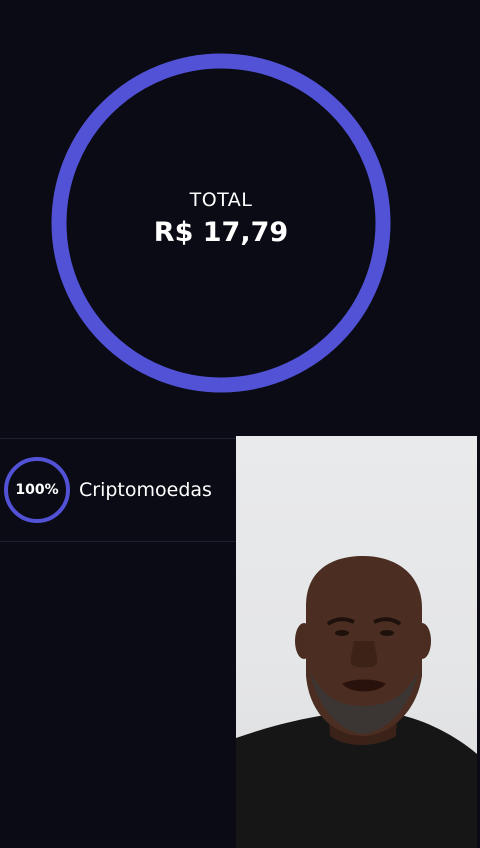 This screenshot has height=848, width=480. What do you see at coordinates (118, 541) in the screenshot?
I see `divider` at bounding box center [118, 541].